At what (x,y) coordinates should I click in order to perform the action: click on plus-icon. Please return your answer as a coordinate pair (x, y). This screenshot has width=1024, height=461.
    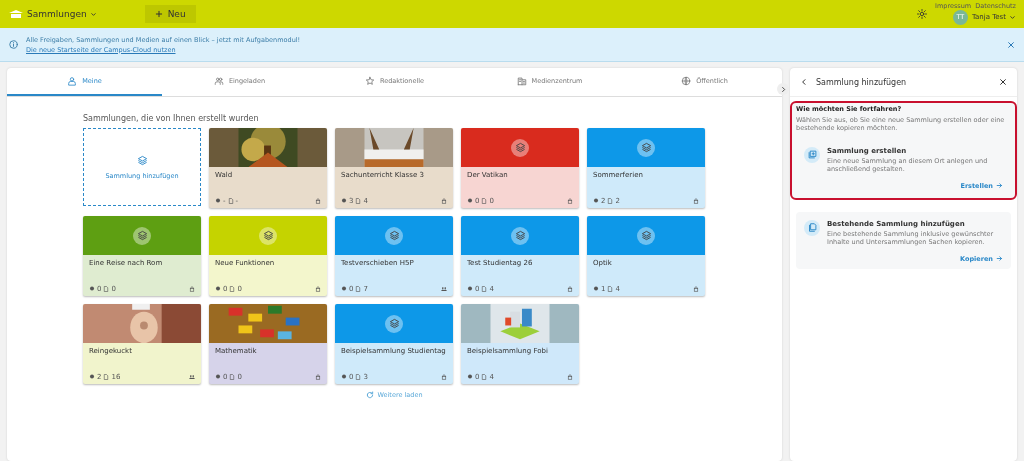
    Looking at the image, I should click on (158, 14).